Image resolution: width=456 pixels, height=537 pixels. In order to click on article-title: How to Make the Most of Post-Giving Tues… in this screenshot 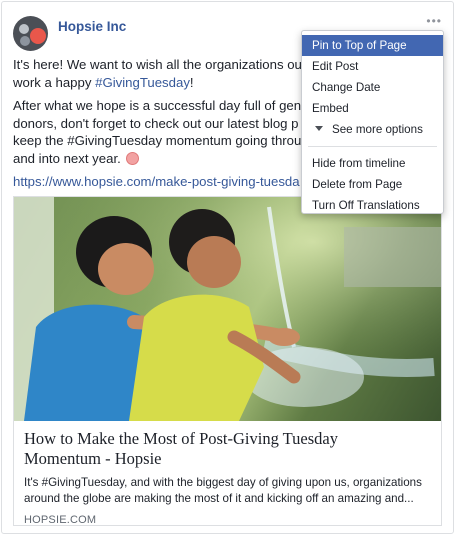, I will do `click(229, 449)`.